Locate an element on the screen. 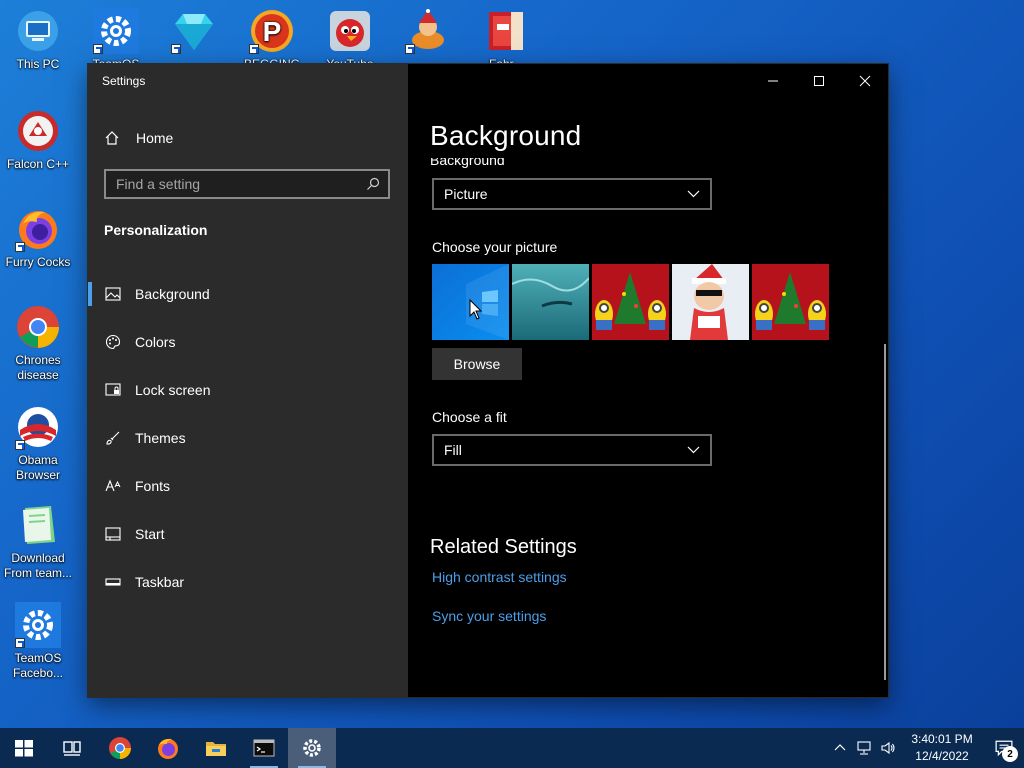 The width and height of the screenshot is (1024, 768). nav-item-label: Lock screen is located at coordinates (173, 390).